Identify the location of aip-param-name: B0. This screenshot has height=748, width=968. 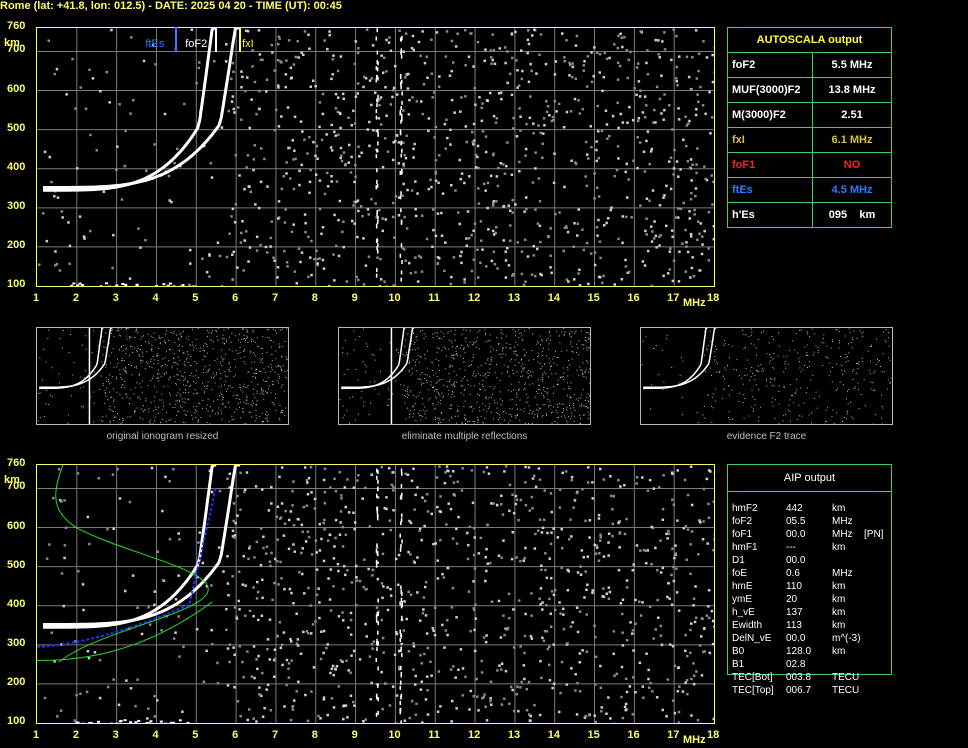
(738, 651).